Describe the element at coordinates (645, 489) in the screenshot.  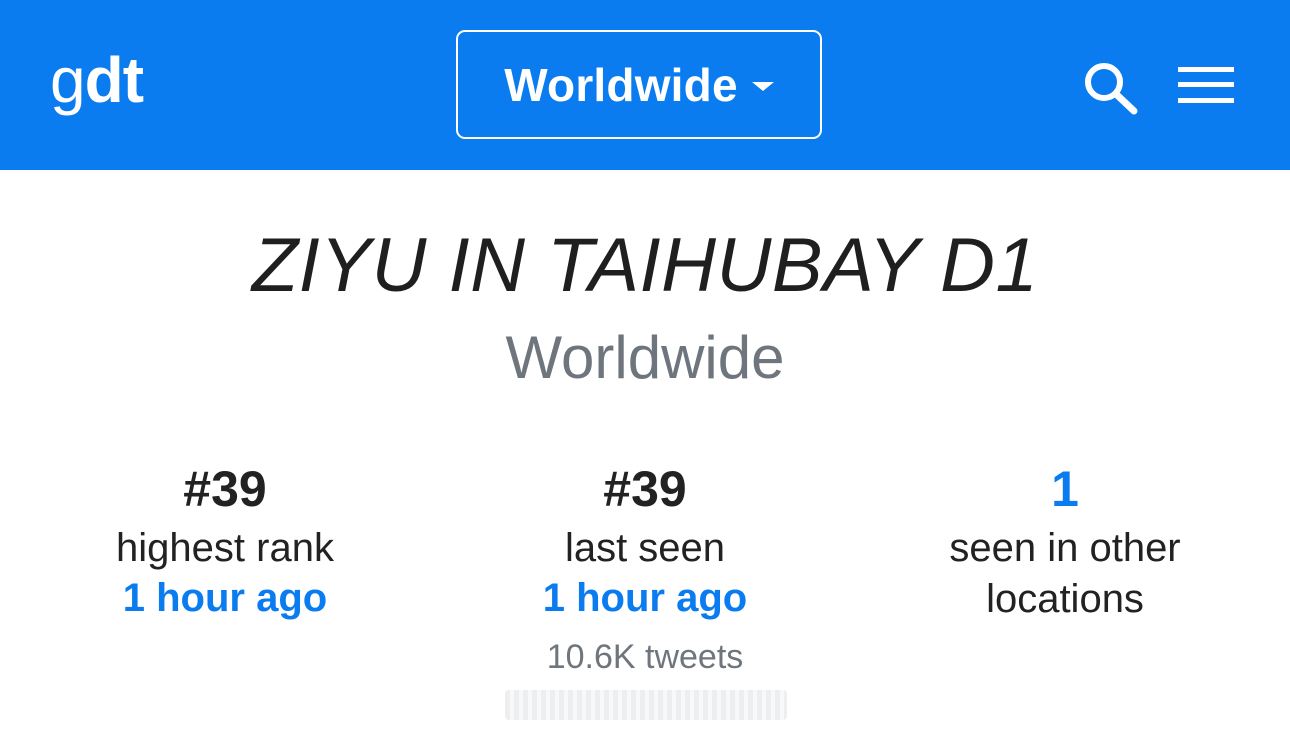
I see `last-seen-rank-value: #39` at that location.